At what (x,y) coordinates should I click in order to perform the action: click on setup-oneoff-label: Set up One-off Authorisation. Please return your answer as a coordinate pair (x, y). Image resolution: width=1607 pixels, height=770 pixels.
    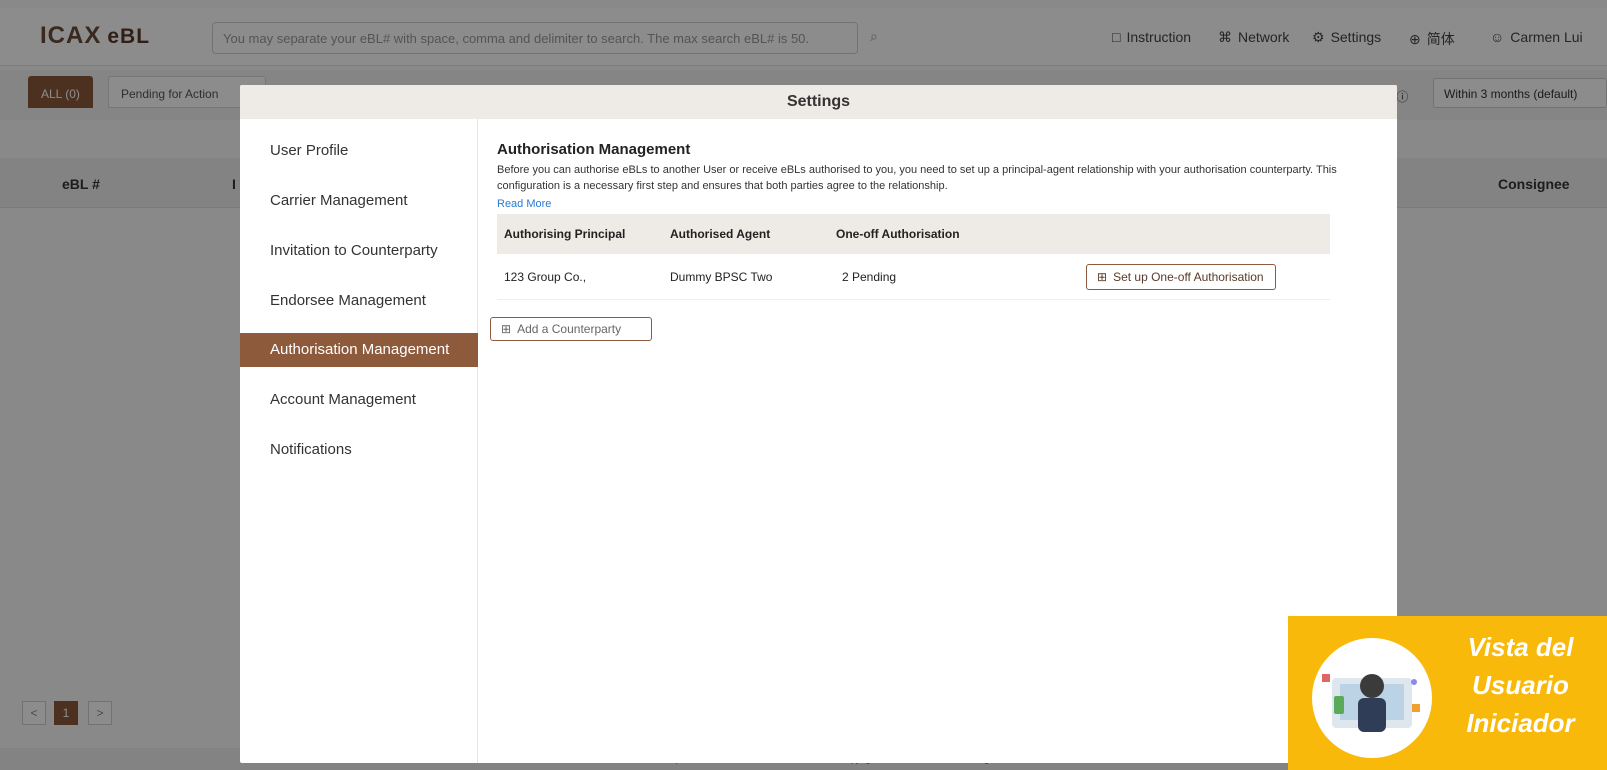
    Looking at the image, I should click on (1188, 277).